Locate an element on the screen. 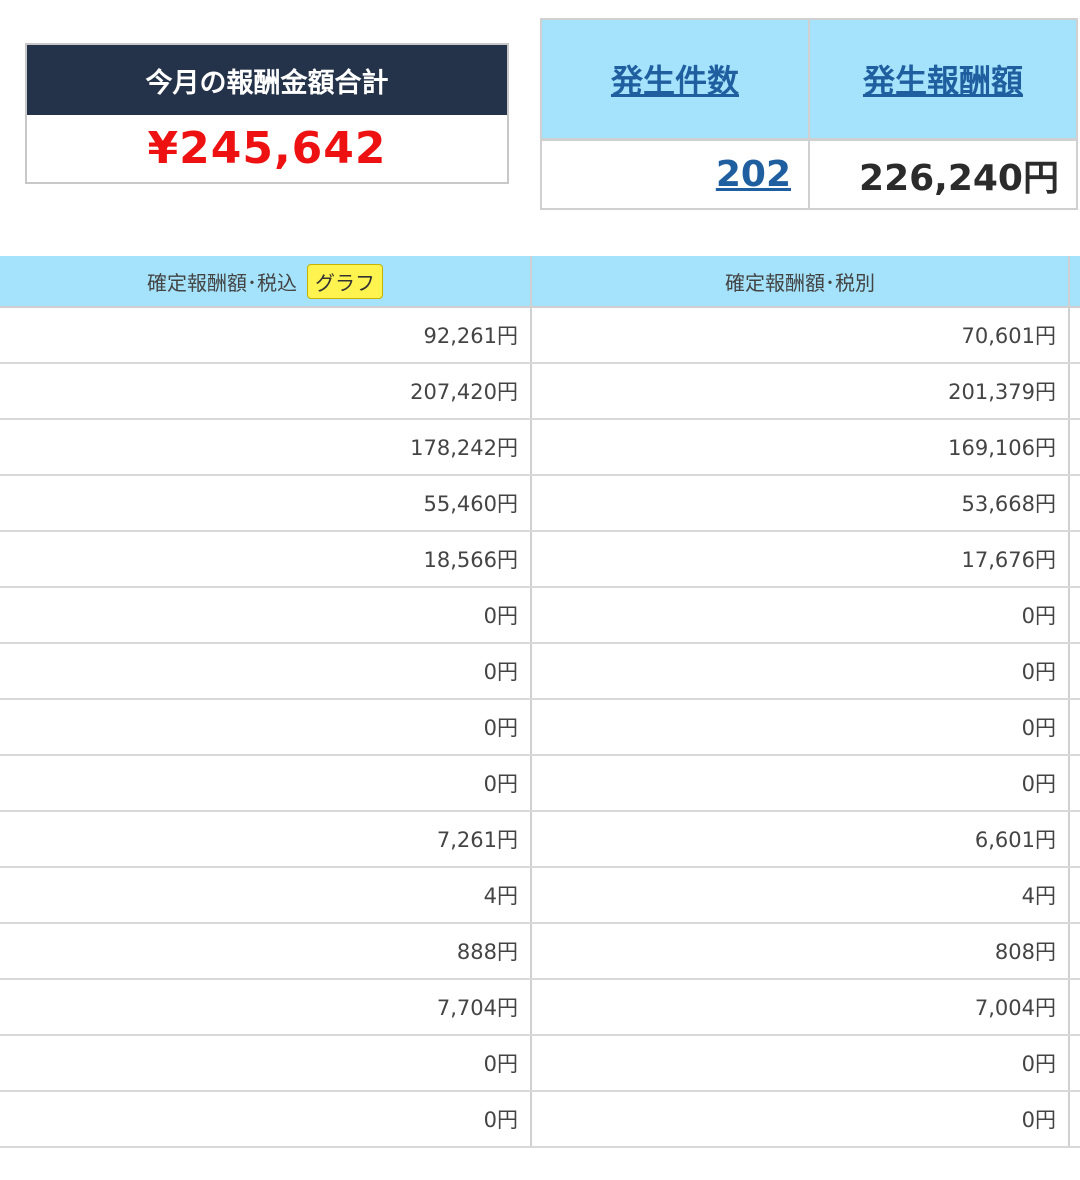 This screenshot has height=1180, width=1080. table-row: 888円 808円 is located at coordinates (540, 952).